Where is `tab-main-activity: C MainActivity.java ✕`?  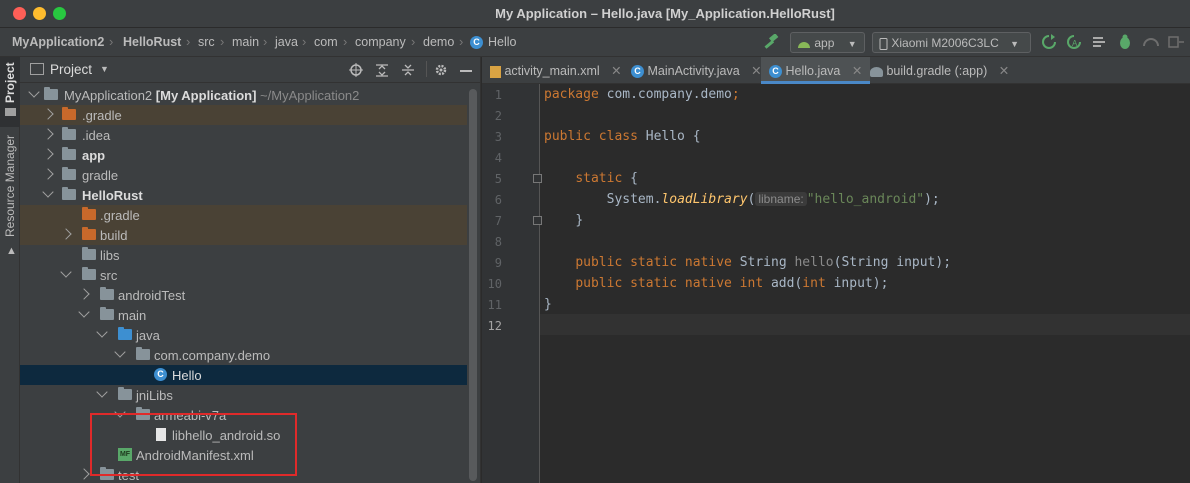 tab-main-activity: C MainActivity.java ✕ is located at coordinates (696, 70).